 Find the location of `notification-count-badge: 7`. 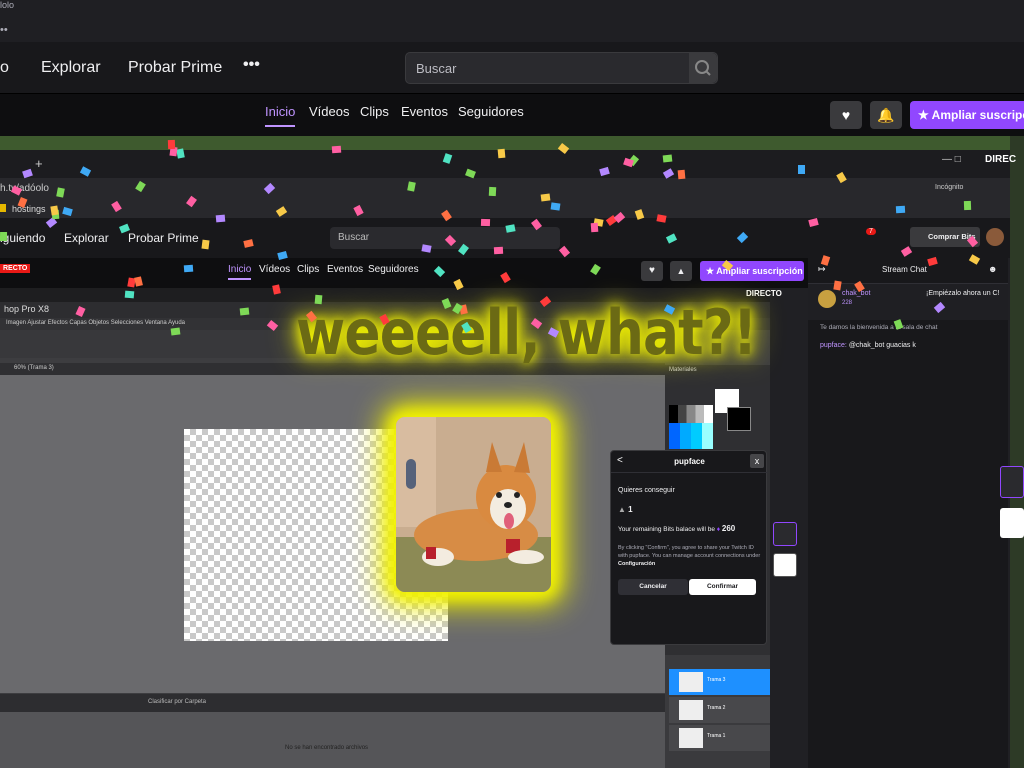

notification-count-badge: 7 is located at coordinates (871, 231).